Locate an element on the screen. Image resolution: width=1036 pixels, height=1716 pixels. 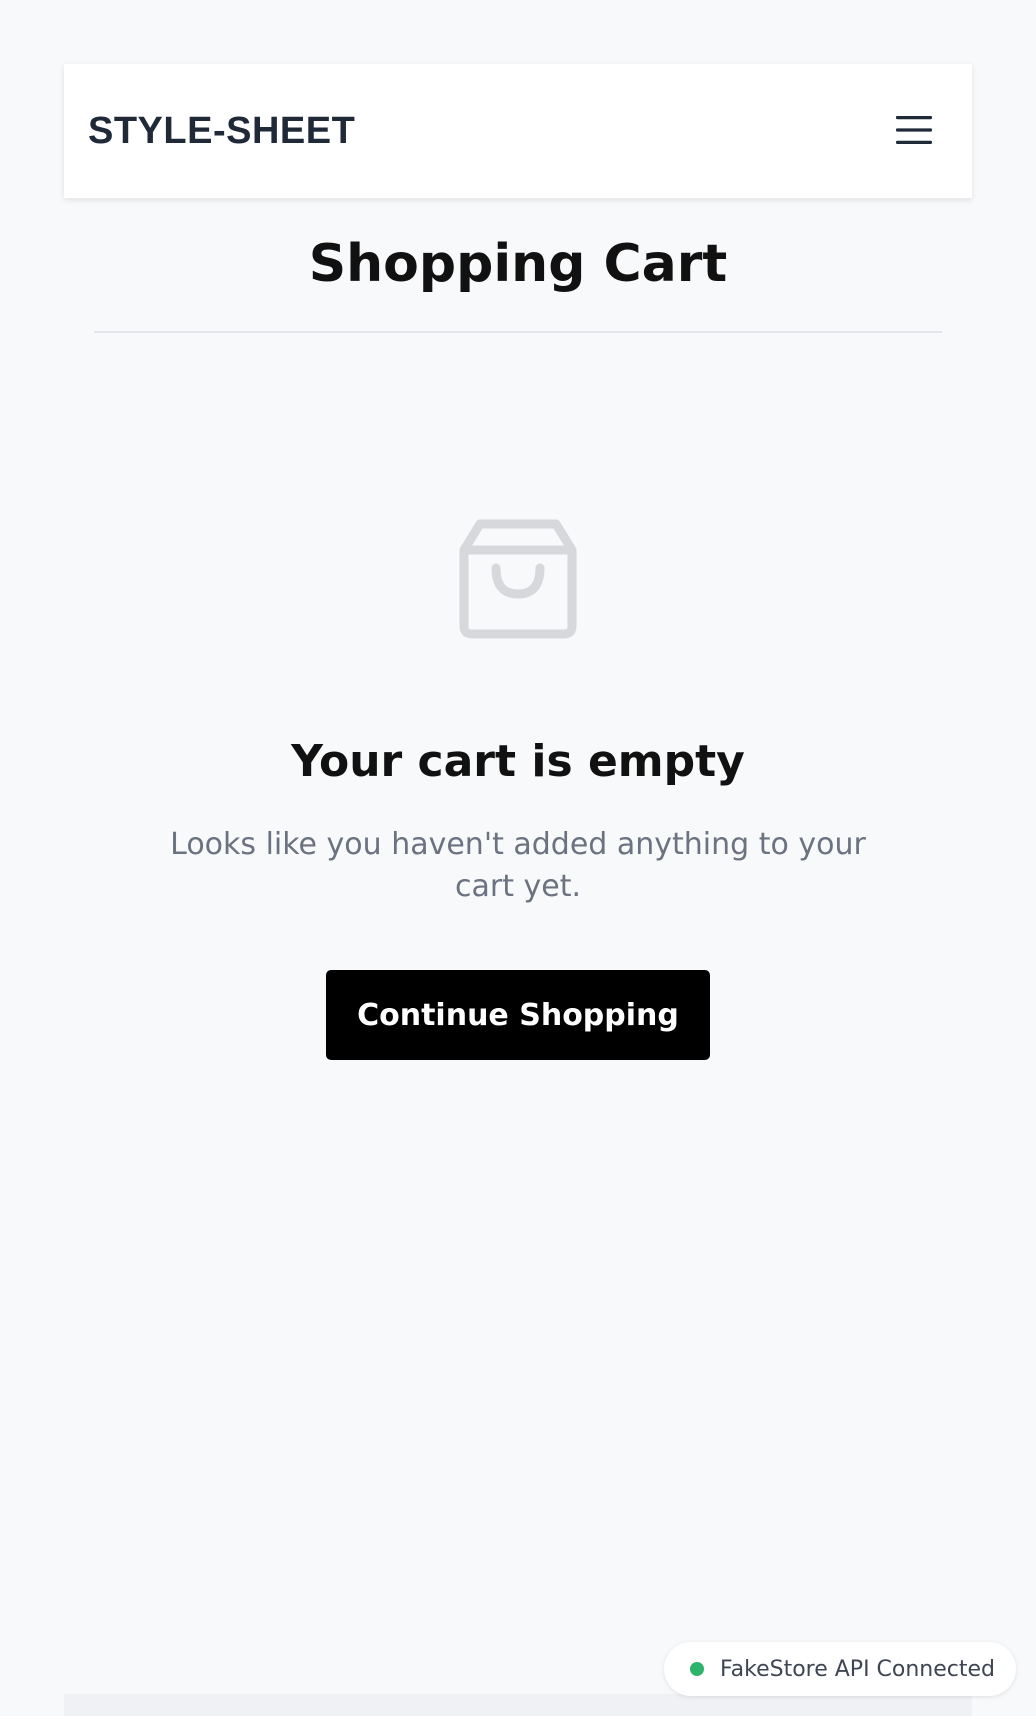
hamburger-menu-icon is located at coordinates (914, 130).